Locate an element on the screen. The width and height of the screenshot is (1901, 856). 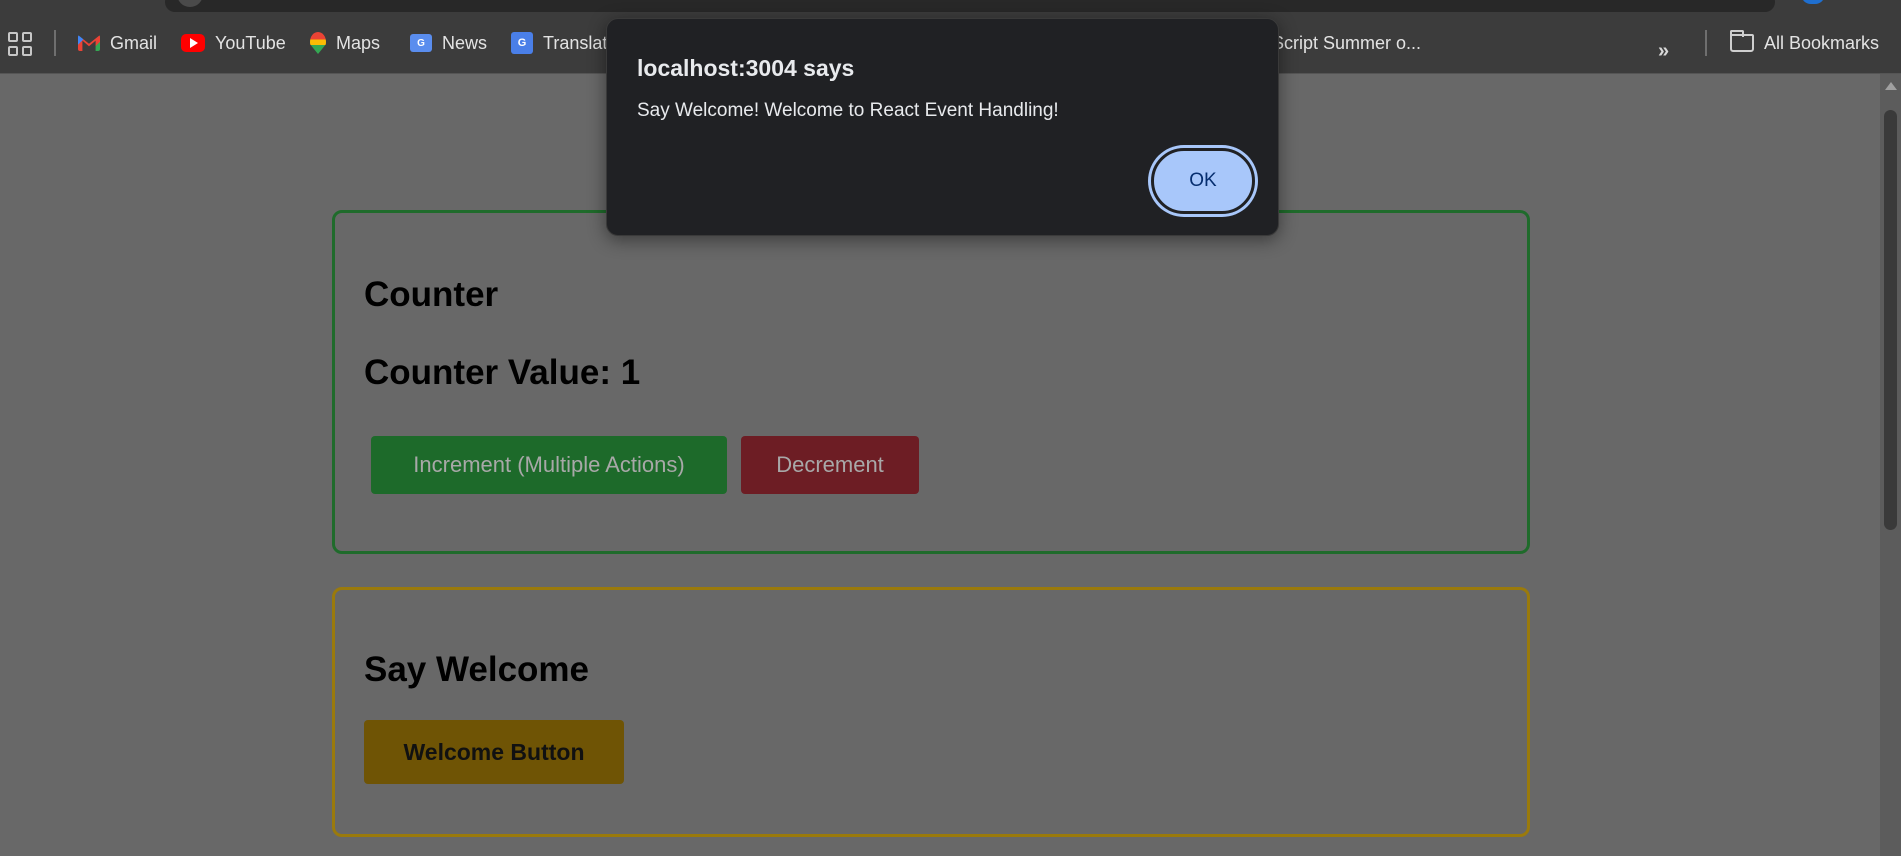
bookmark-label: Maps is located at coordinates (358, 42).